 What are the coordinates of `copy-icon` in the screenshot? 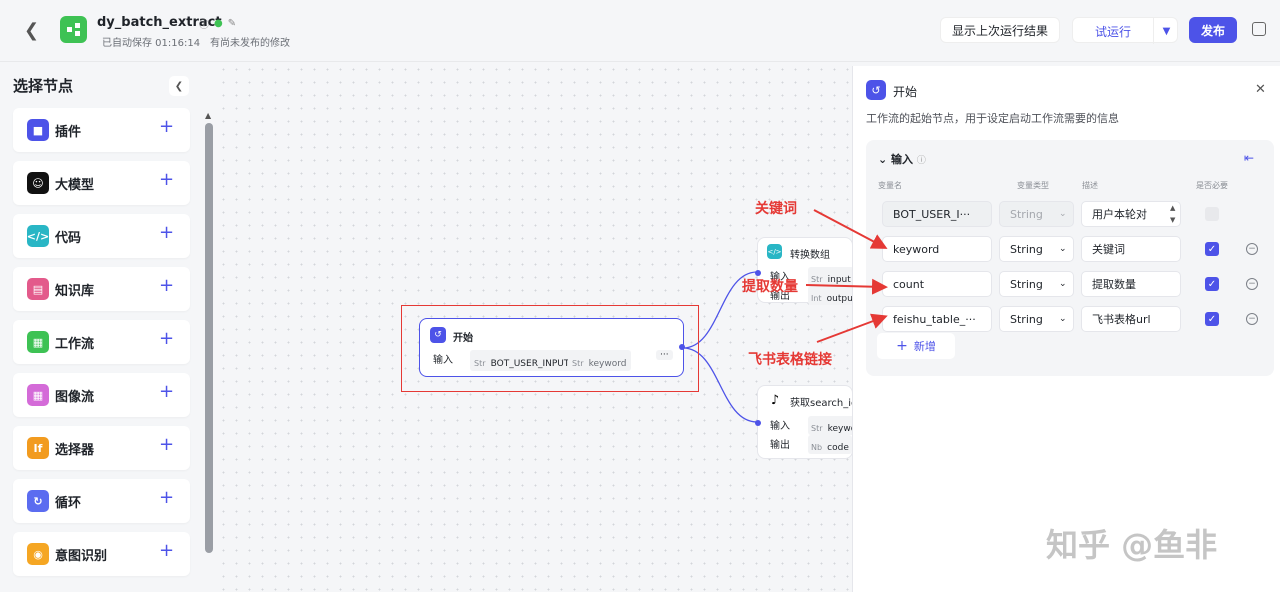 It's located at (1259, 29).